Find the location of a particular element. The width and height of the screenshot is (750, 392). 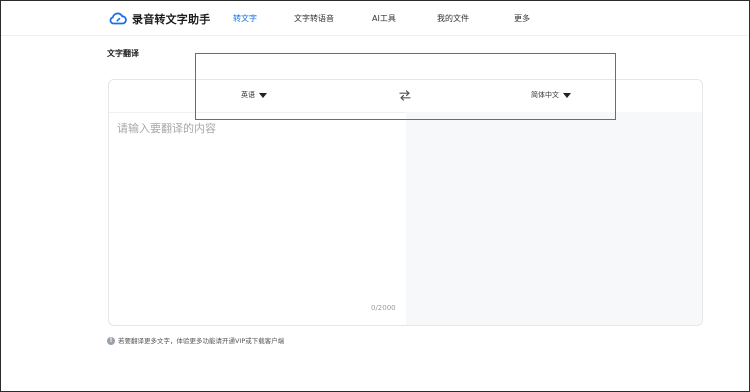

source-language-label: 英语 is located at coordinates (248, 95).